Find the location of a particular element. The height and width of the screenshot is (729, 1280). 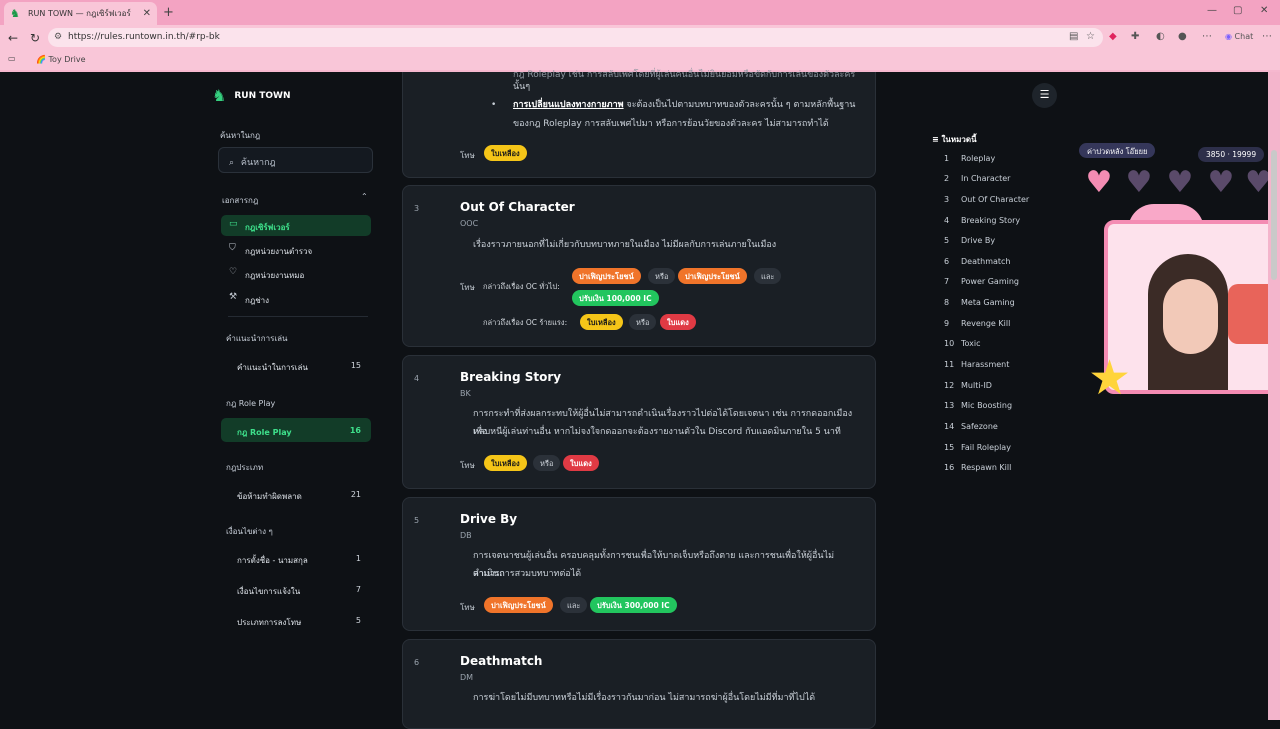

reader-icon: ▤ is located at coordinates (1073, 36).